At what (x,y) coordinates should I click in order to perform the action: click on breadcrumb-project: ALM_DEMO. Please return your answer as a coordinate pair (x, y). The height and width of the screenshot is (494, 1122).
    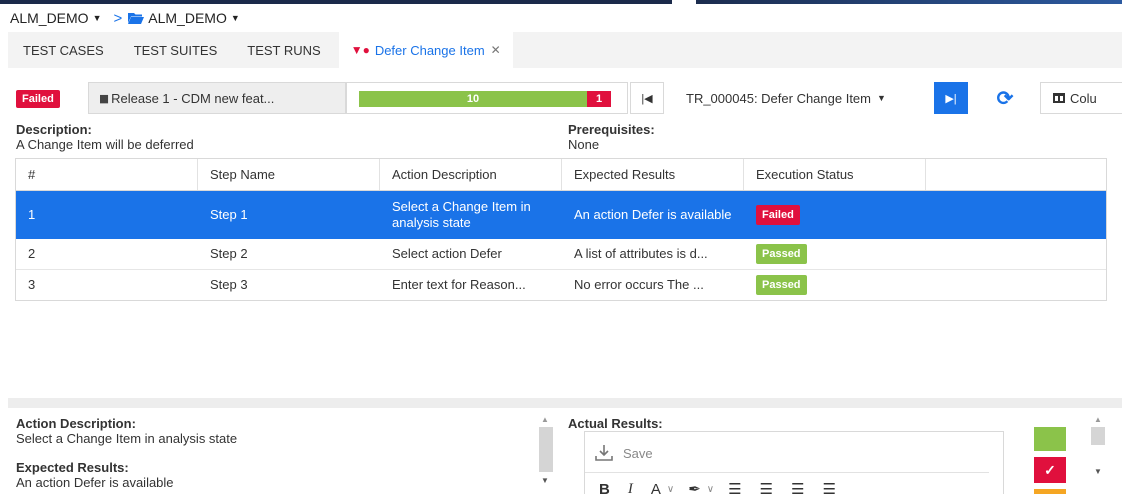
    Looking at the image, I should click on (49, 18).